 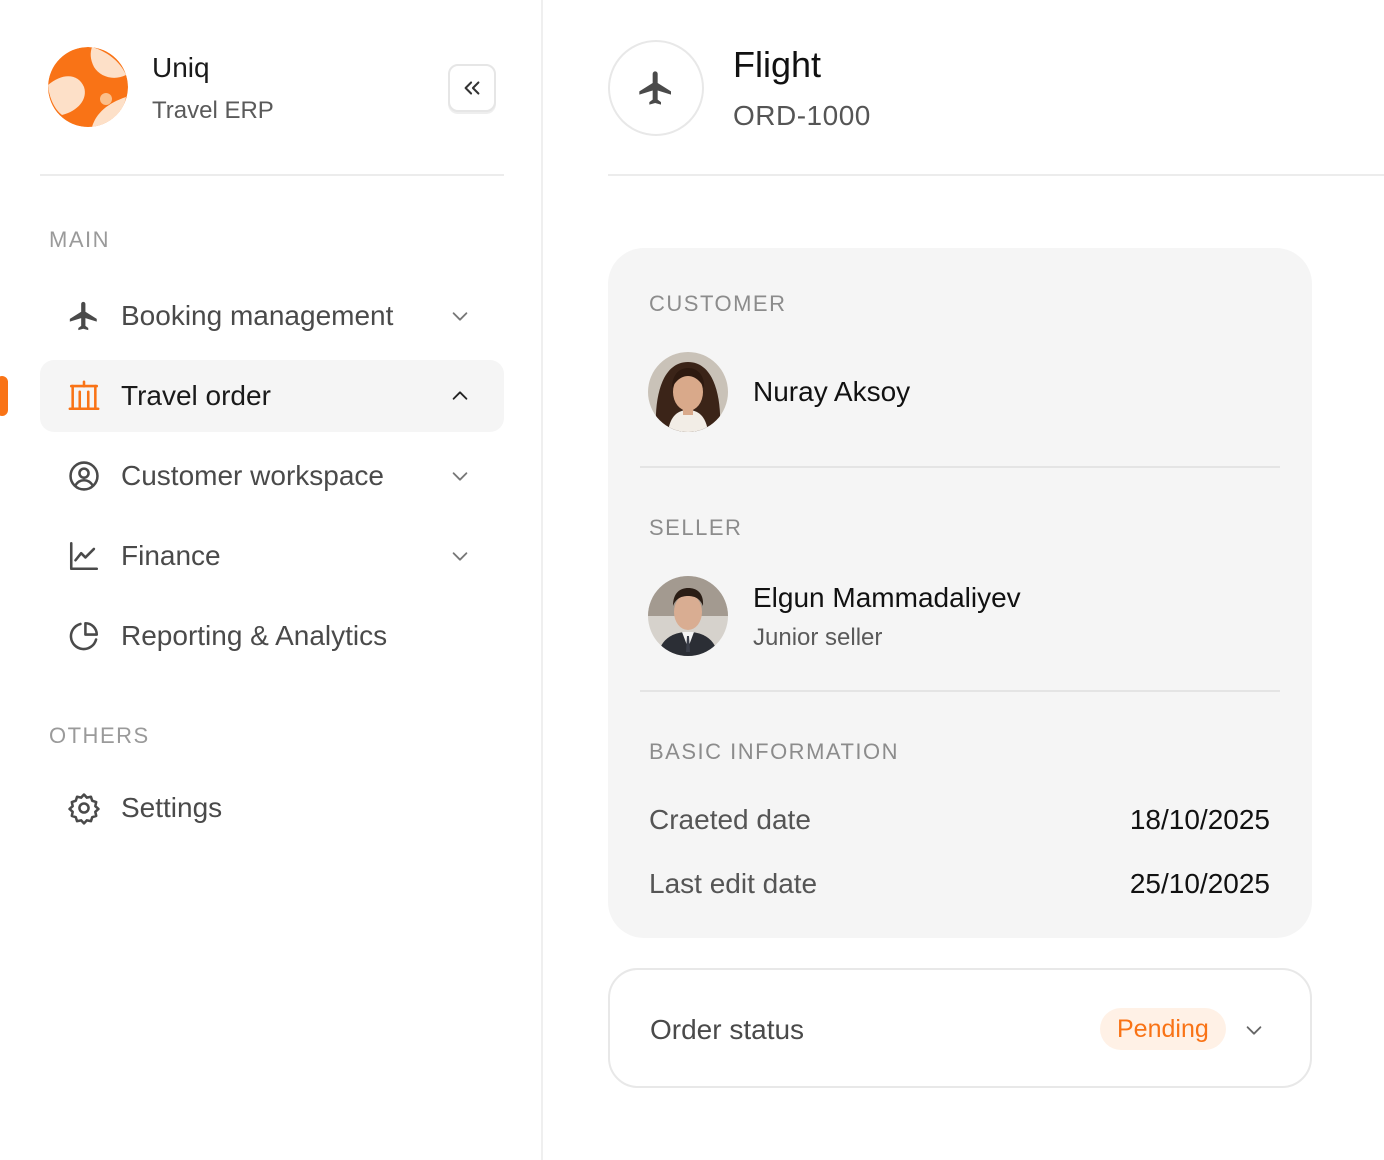 I want to click on sidebar-item-travel-order: Travel order, so click(x=272, y=396).